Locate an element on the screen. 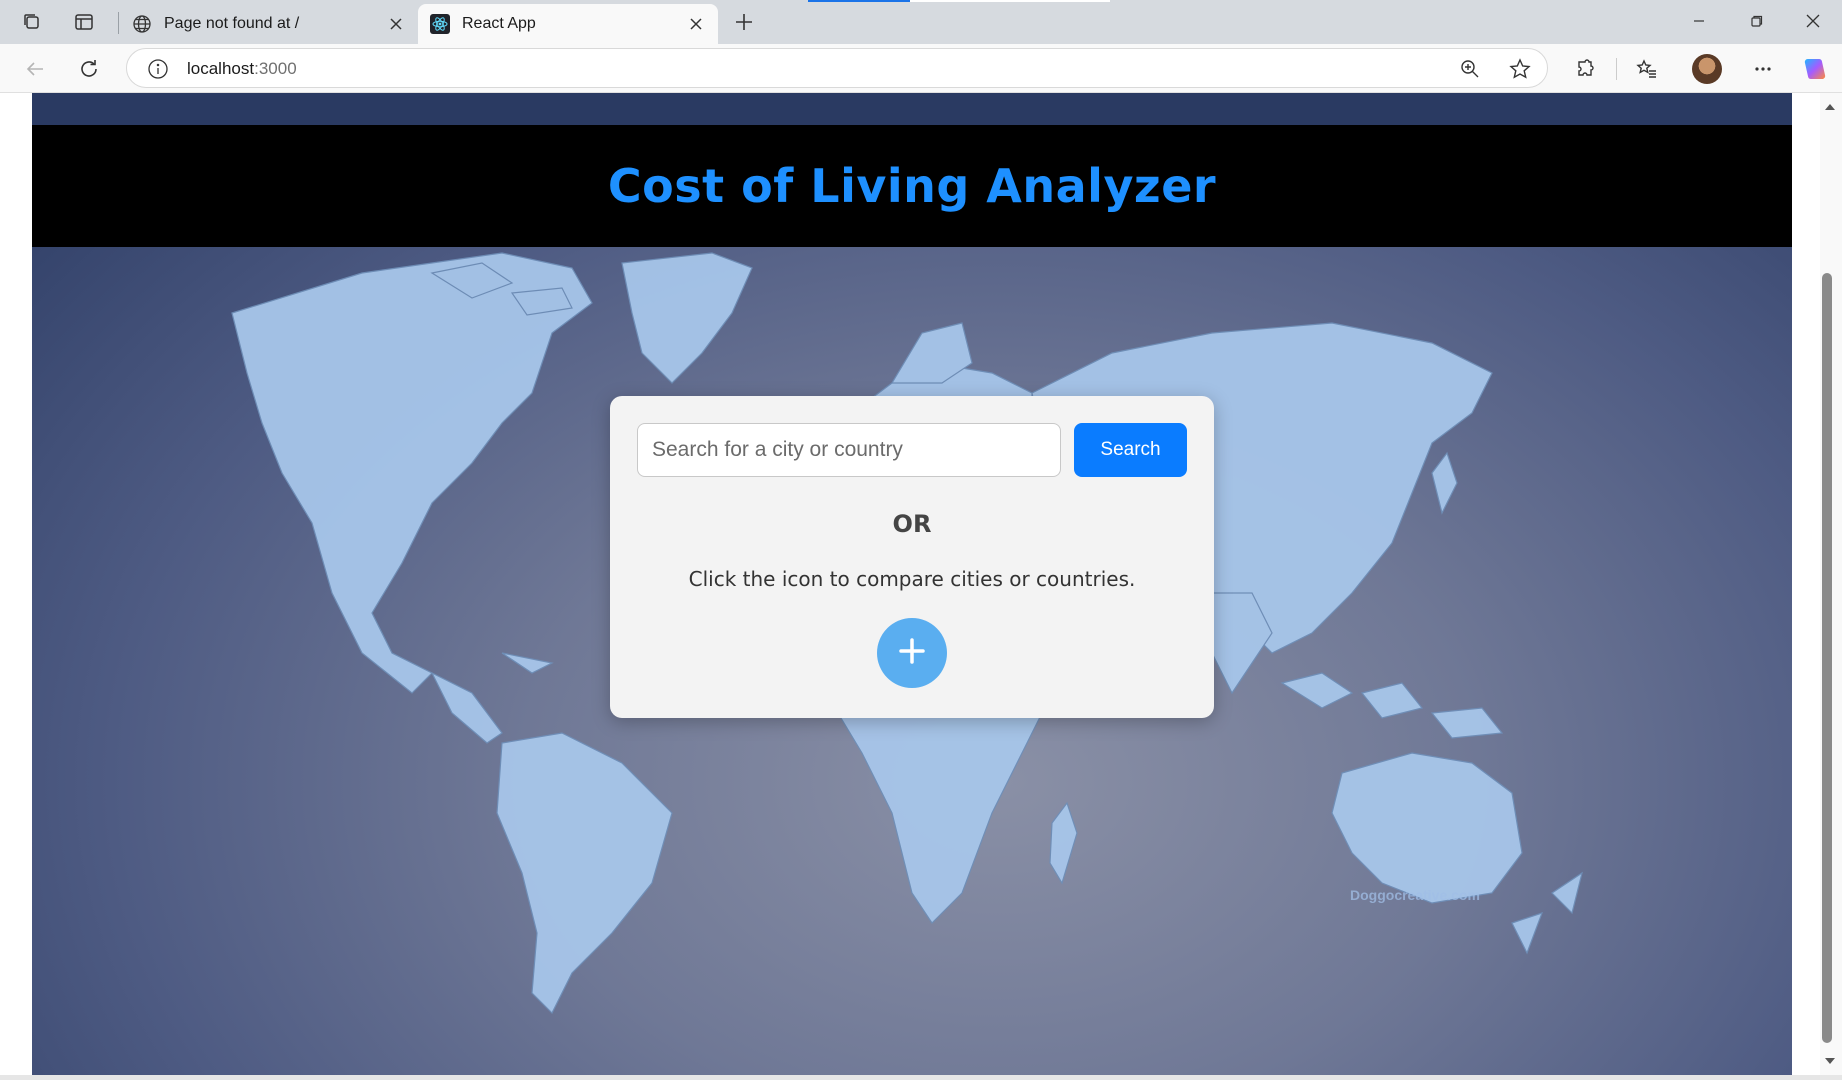  tab-title: React App is located at coordinates (499, 23).